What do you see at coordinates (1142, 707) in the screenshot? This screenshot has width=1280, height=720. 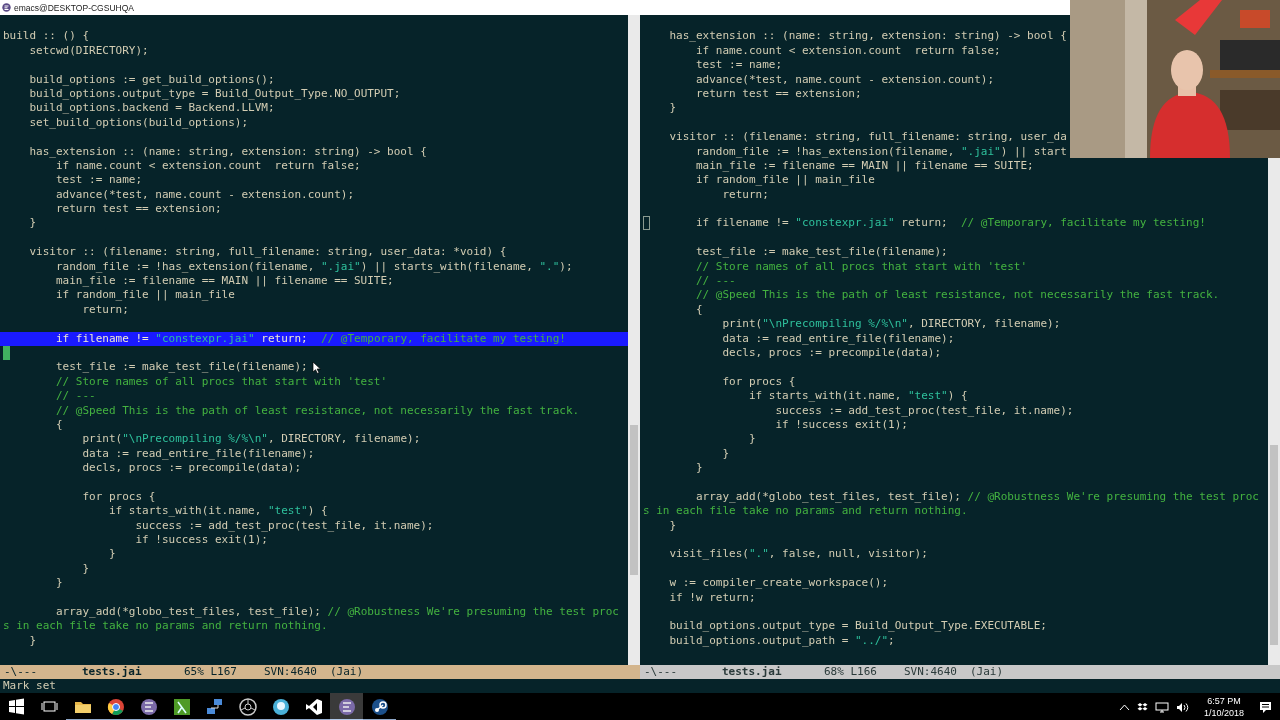 I see `dropbox-icon` at bounding box center [1142, 707].